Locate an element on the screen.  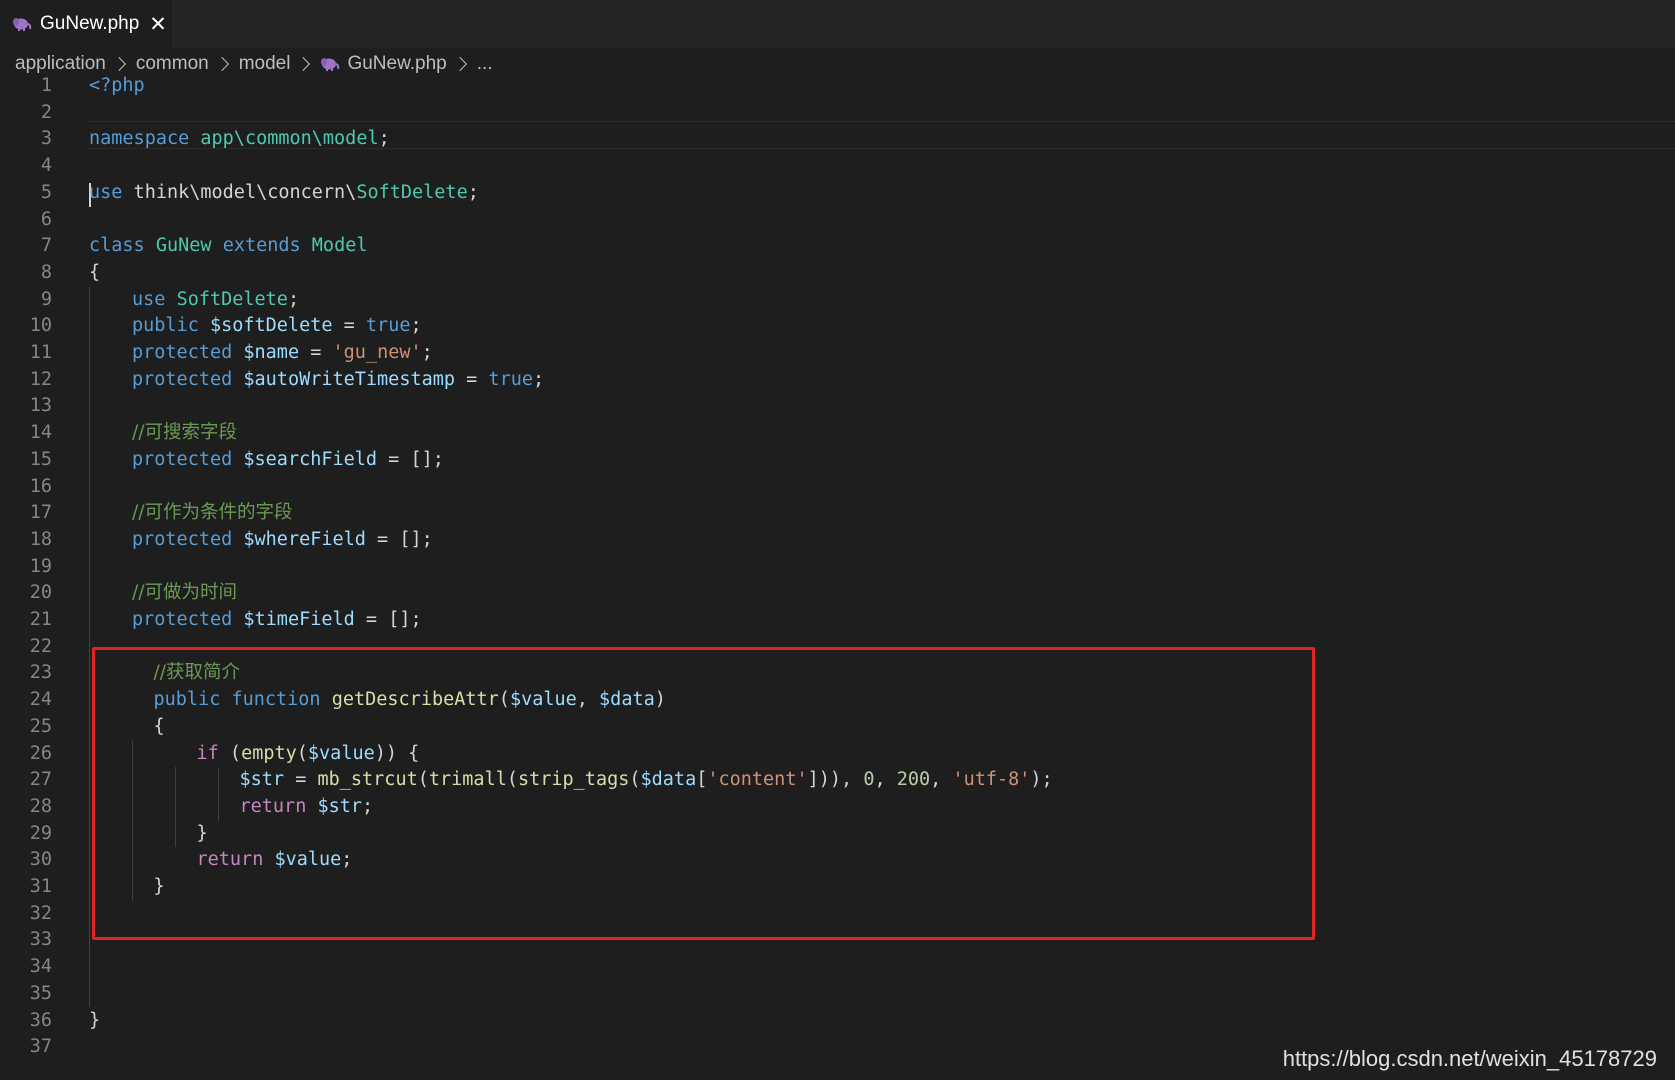
code-text: //可作为条件的字段 is located at coordinates (212, 513).